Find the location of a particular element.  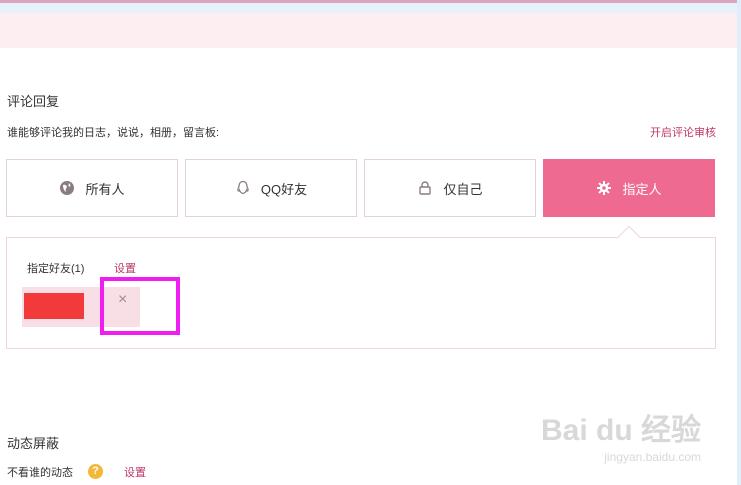

specified-friends-label: 指定好友(1) is located at coordinates (56, 269).